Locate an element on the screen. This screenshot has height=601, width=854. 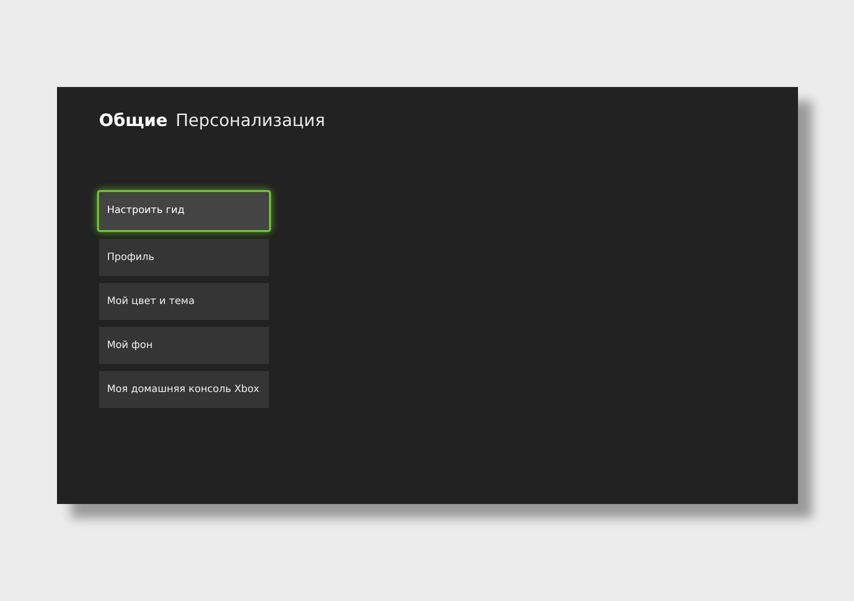
page-title: Персонализация is located at coordinates (251, 121).